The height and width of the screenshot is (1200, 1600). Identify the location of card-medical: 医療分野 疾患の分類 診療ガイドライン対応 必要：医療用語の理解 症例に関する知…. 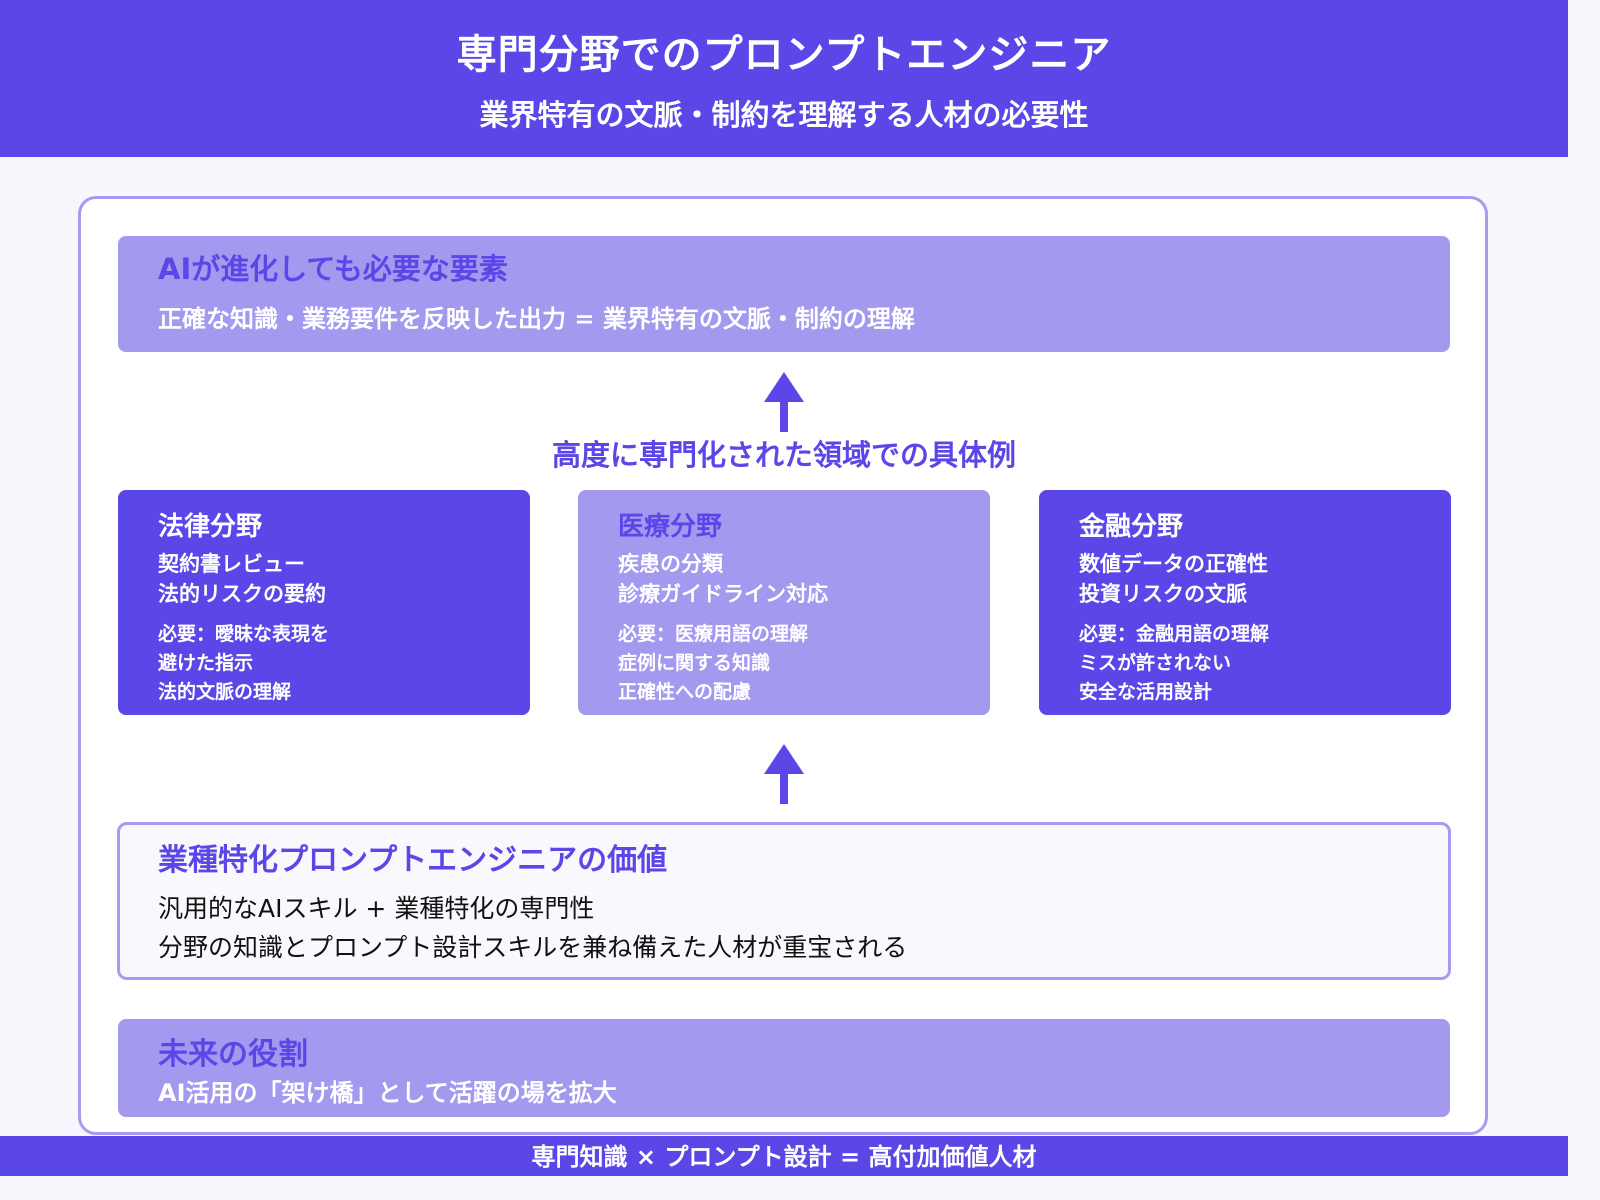
(784, 602).